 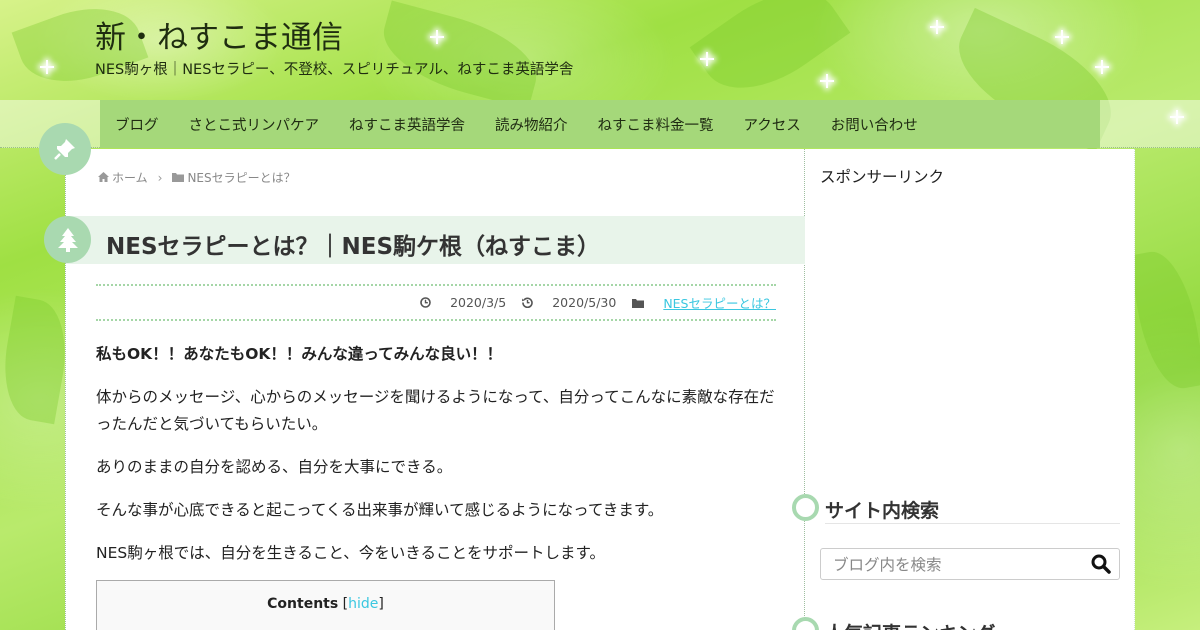 What do you see at coordinates (531, 124) in the screenshot?
I see `nav-item-reading: 読み物紹介` at bounding box center [531, 124].